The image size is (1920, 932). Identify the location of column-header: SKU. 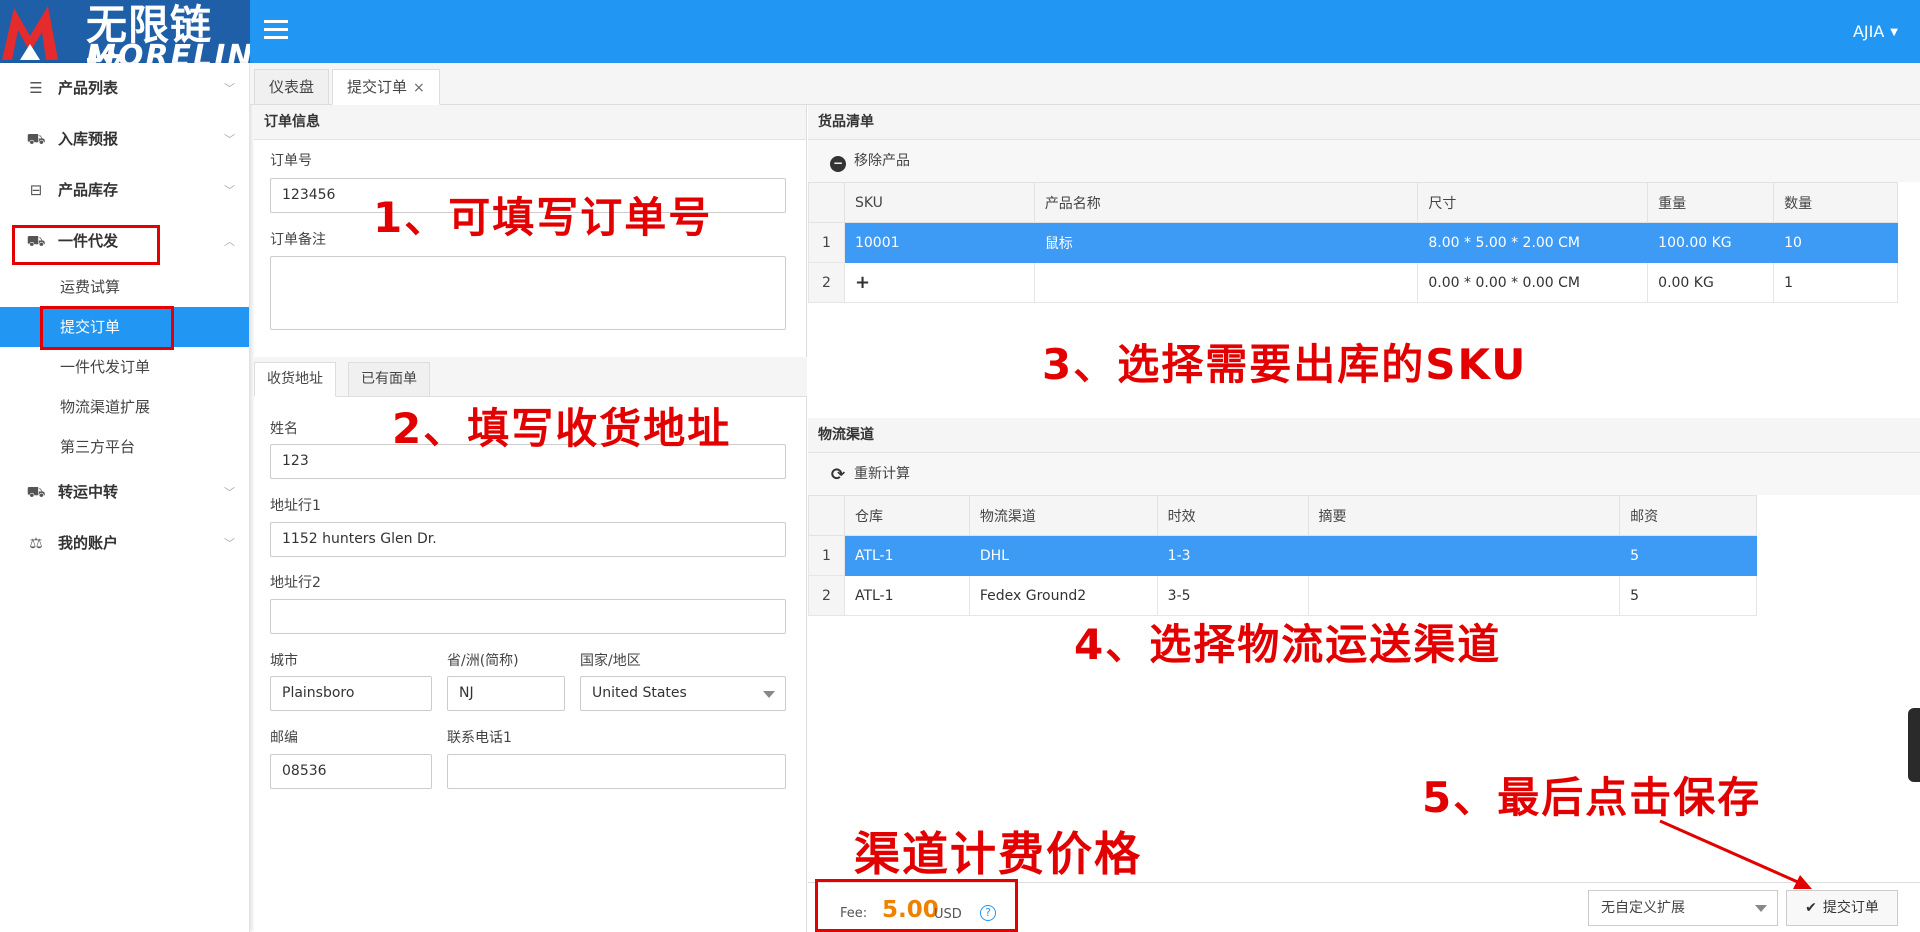
(939, 202).